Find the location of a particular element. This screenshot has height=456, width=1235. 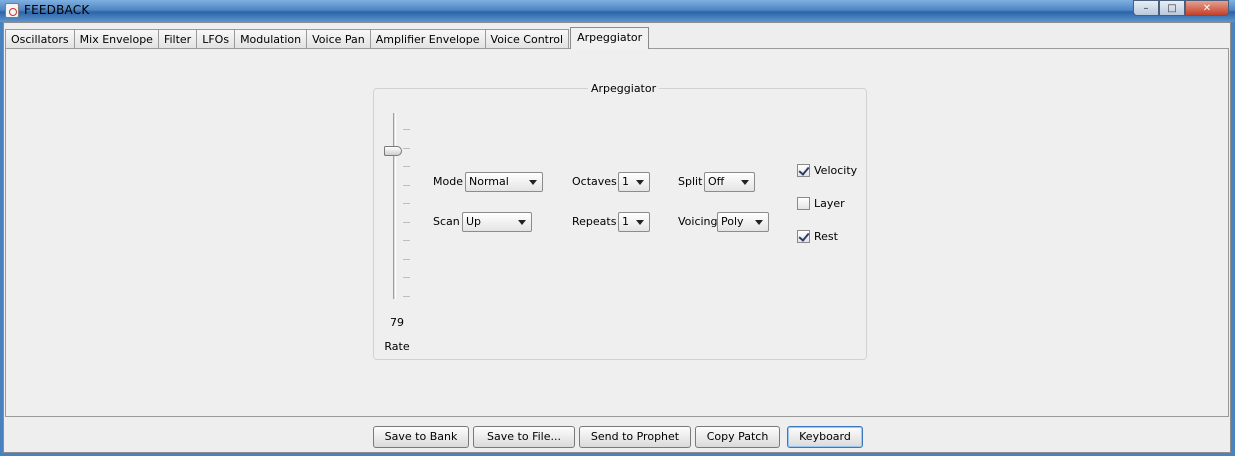

tab-arpeggiator: Arpeggiator is located at coordinates (610, 38).